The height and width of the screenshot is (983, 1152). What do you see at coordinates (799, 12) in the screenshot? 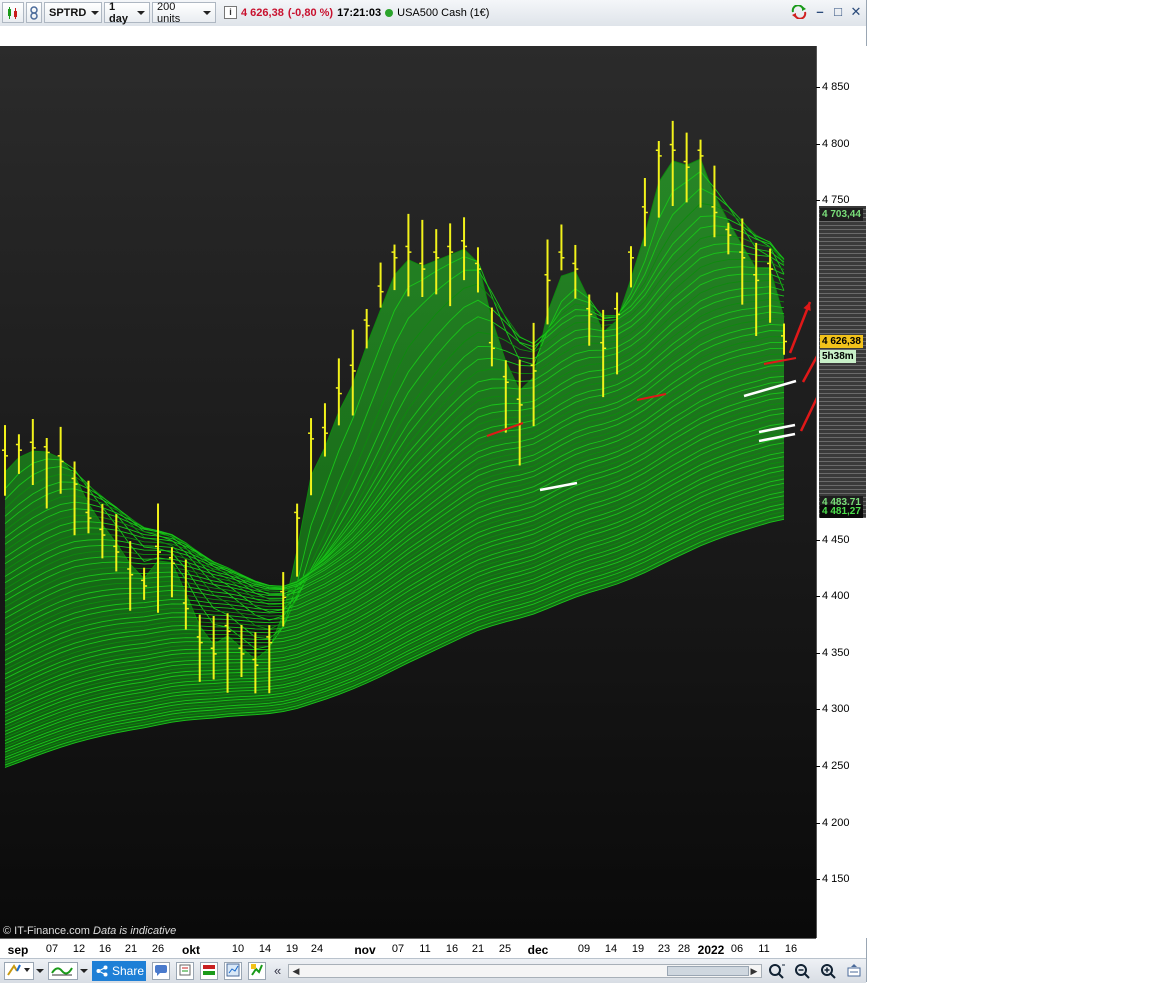
I see `sync-icon` at bounding box center [799, 12].